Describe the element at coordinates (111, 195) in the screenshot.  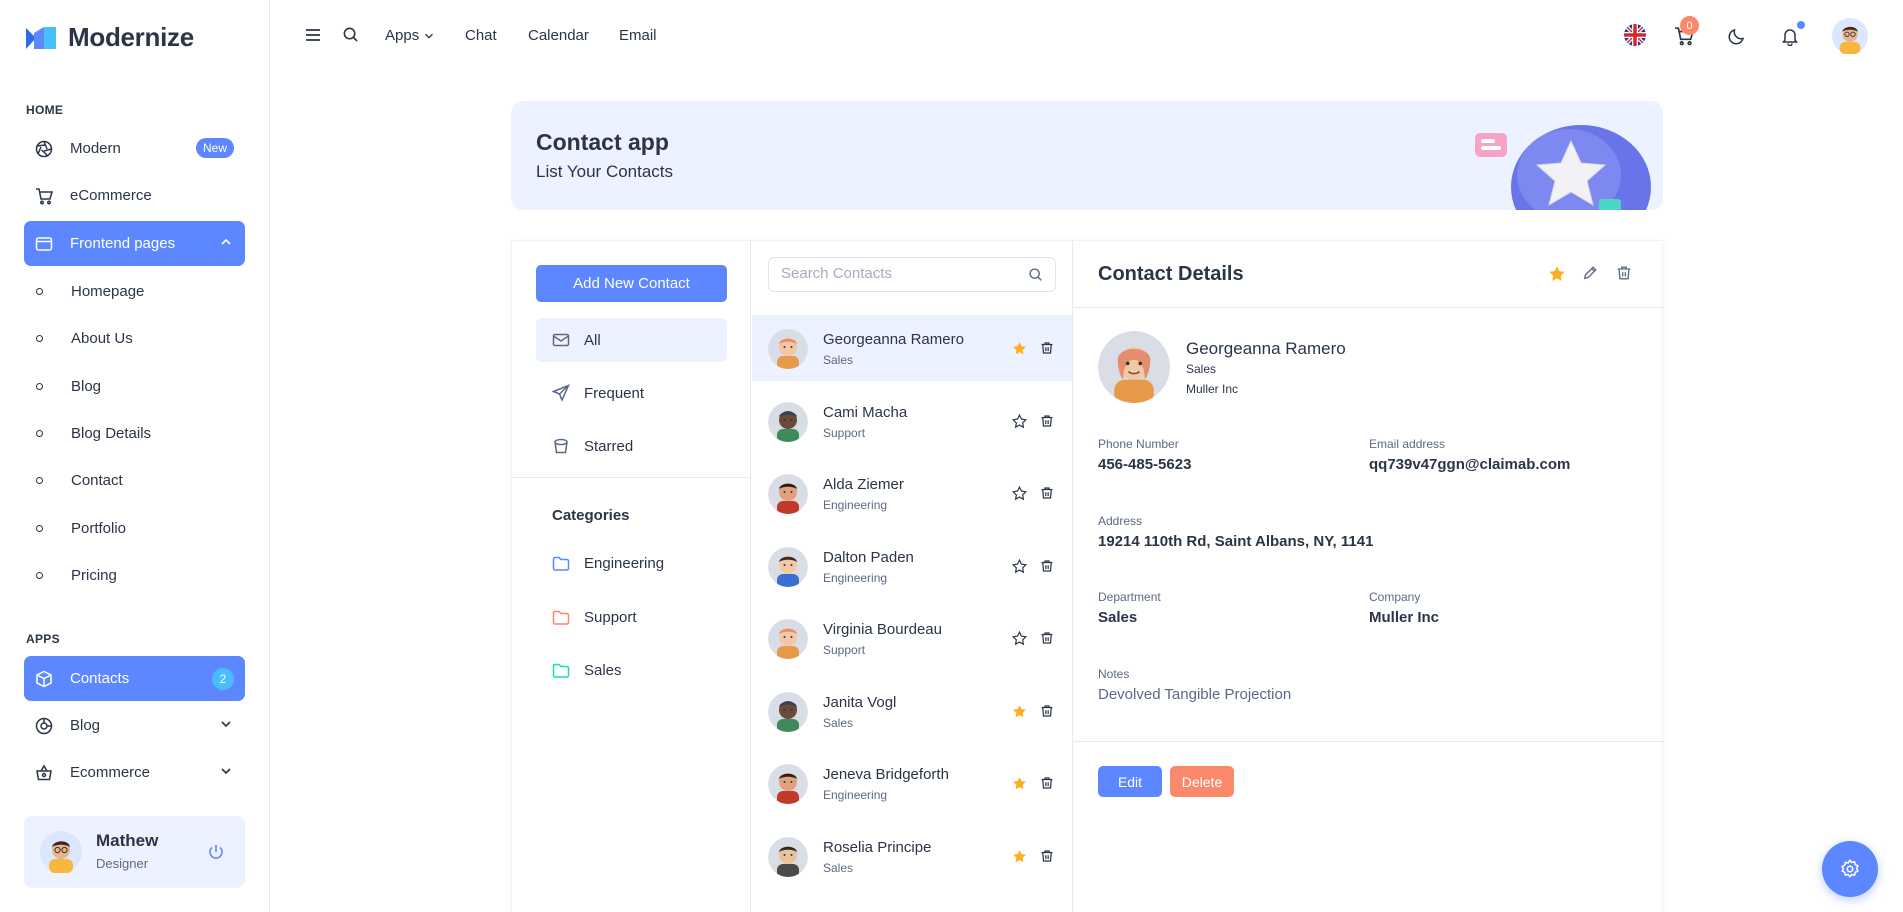
I see `sidebar-item-label: eCommerce` at that location.